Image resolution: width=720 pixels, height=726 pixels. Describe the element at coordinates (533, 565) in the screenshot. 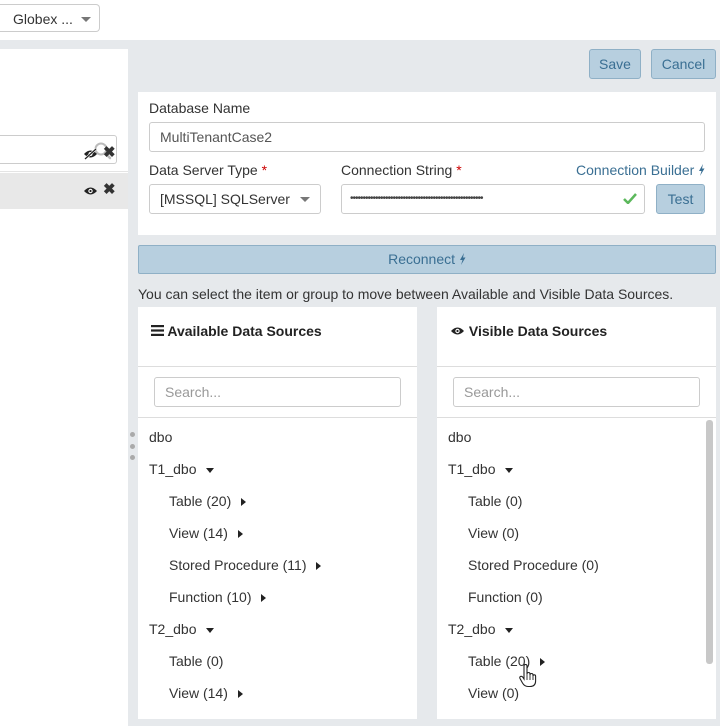

I see `tree-item-stored-procedure: Stored Procedure (0)` at that location.